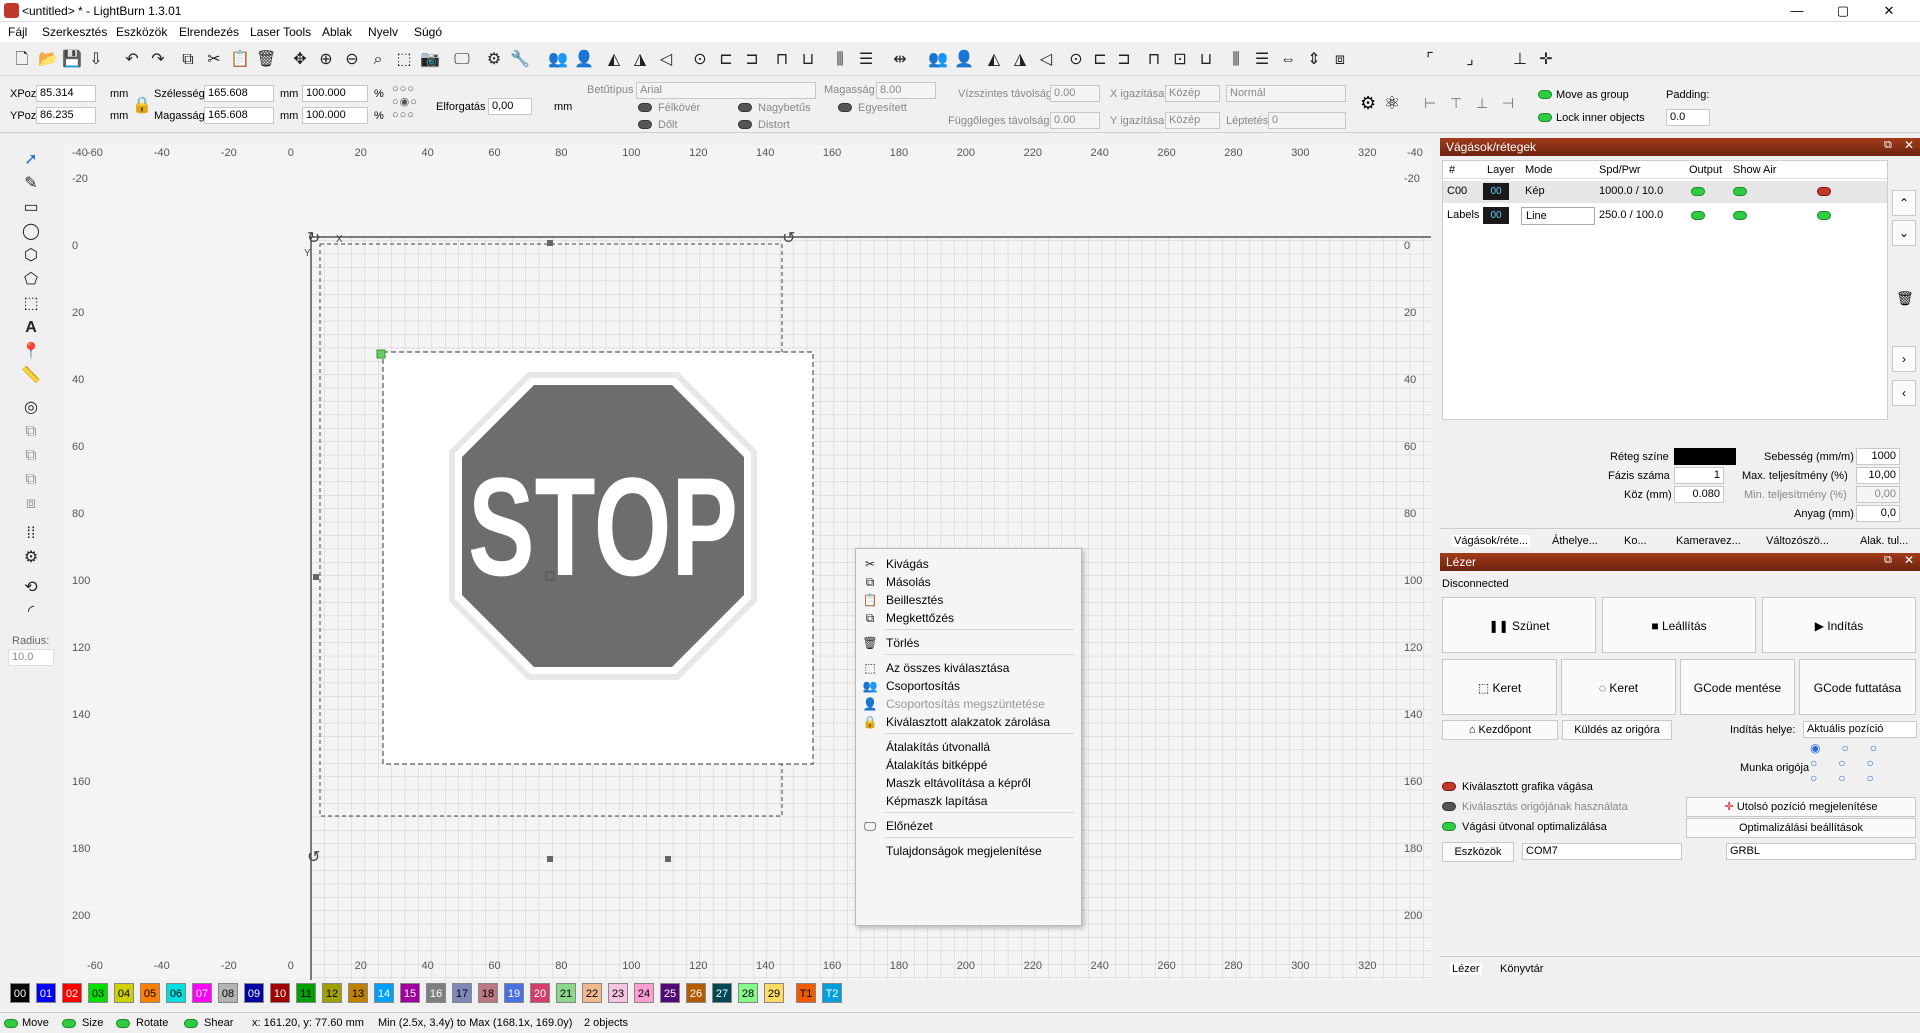 Image resolution: width=1920 pixels, height=1033 pixels. What do you see at coordinates (618, 993) in the screenshot?
I see `palette-swatch: 23` at bounding box center [618, 993].